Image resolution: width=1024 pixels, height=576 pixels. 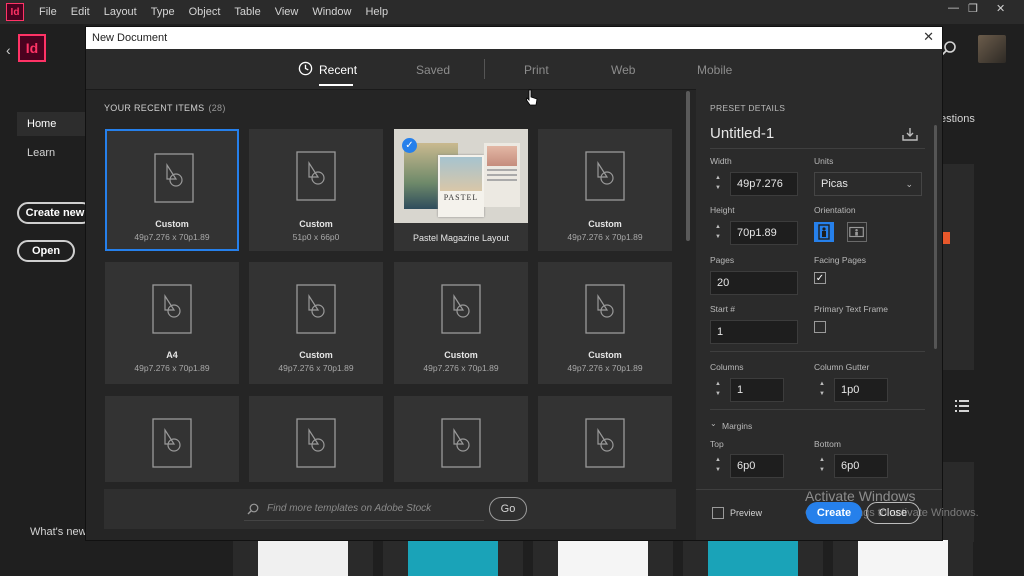 What do you see at coordinates (52, 153) in the screenshot?
I see `nav-learn: Learn` at bounding box center [52, 153].